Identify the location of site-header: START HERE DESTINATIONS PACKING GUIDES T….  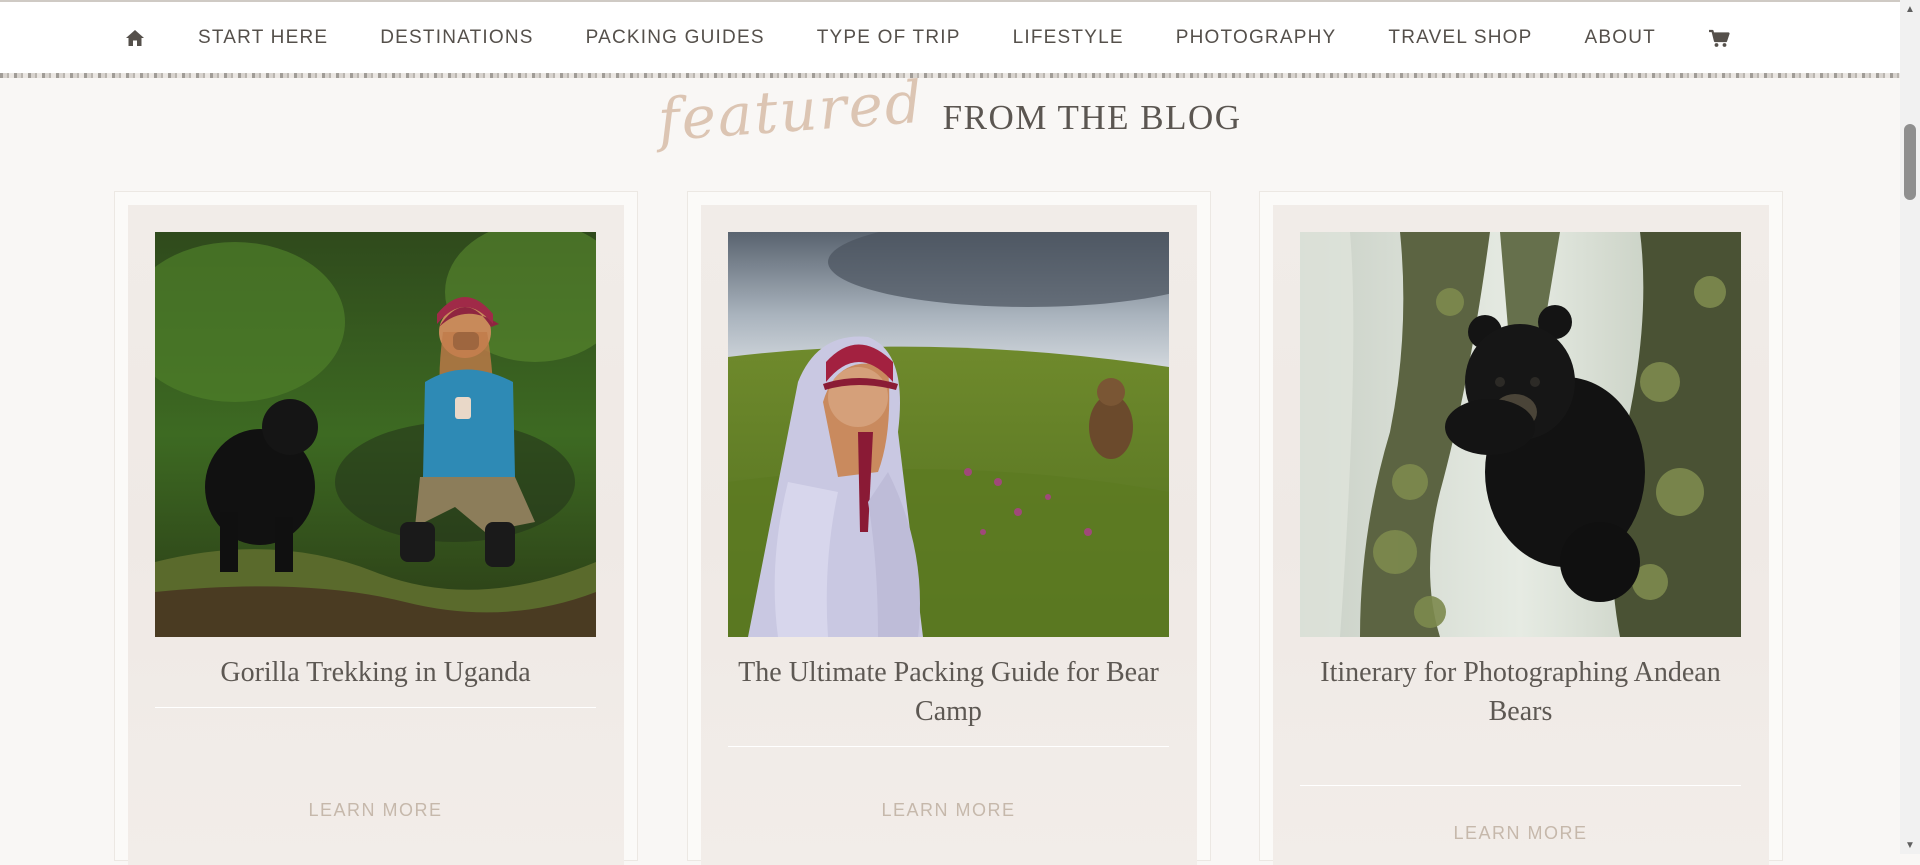
(950, 39).